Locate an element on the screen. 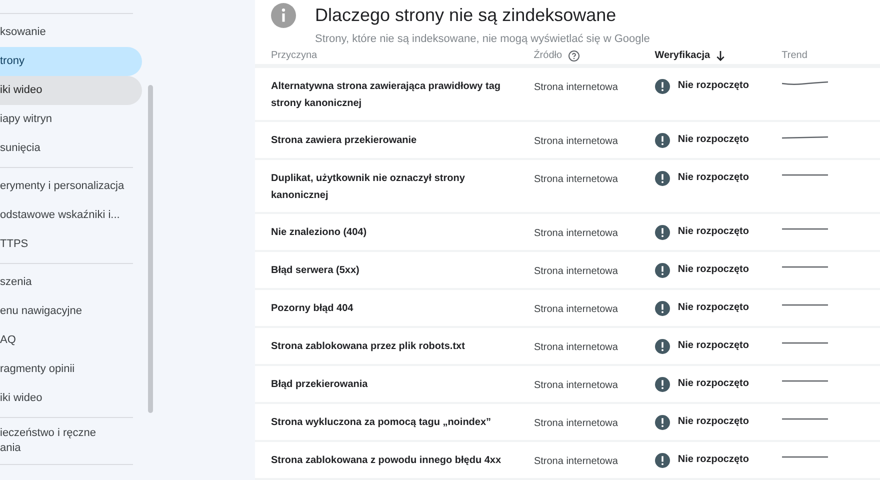 The height and width of the screenshot is (480, 880). reason-text: Błąd serwera (5xx) is located at coordinates (315, 271).